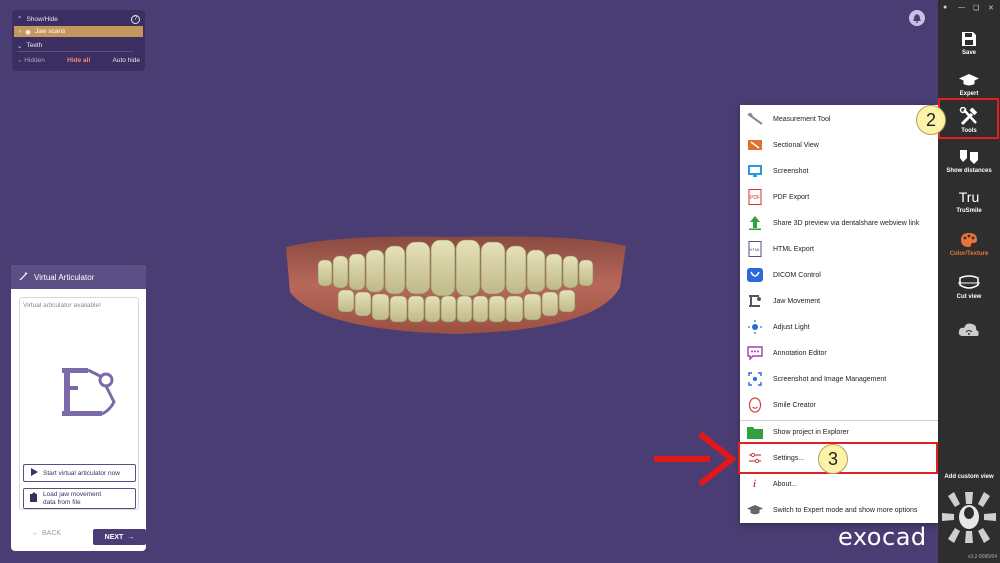 The width and height of the screenshot is (1000, 563). I want to click on floppy-disk-icon, so click(969, 39).